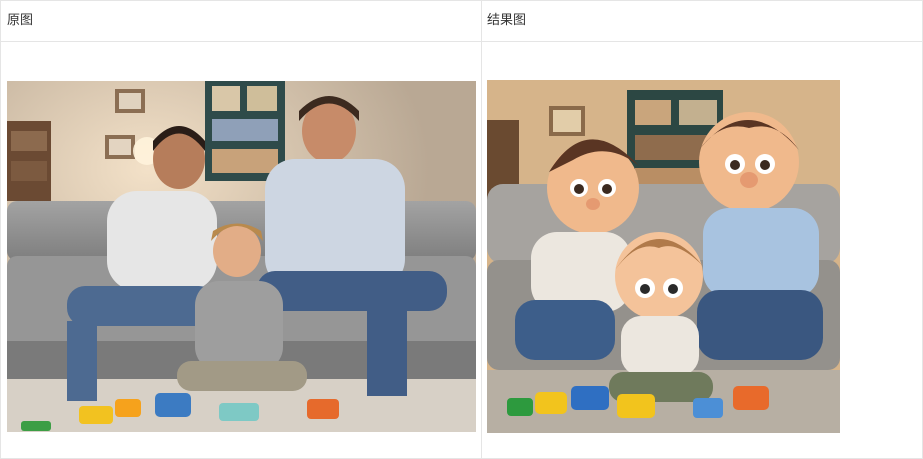 This screenshot has width=923, height=459. What do you see at coordinates (20, 20) in the screenshot?
I see `original-column-header: 原图` at bounding box center [20, 20].